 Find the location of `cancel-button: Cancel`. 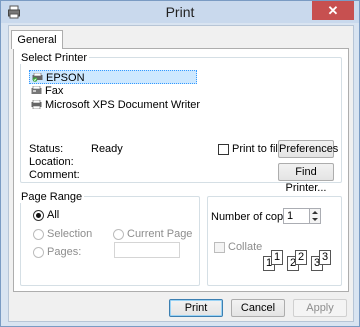

cancel-button: Cancel is located at coordinates (258, 308).